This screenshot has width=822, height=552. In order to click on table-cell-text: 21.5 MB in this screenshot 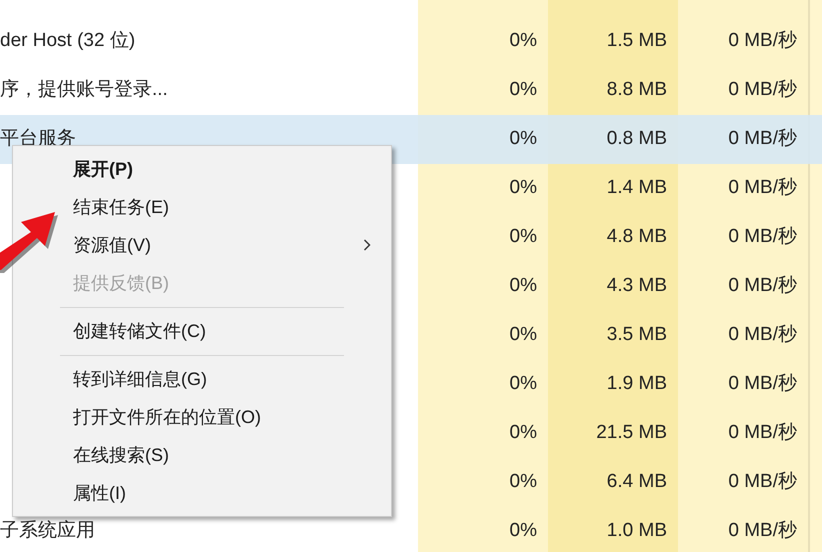, I will do `click(631, 433)`.